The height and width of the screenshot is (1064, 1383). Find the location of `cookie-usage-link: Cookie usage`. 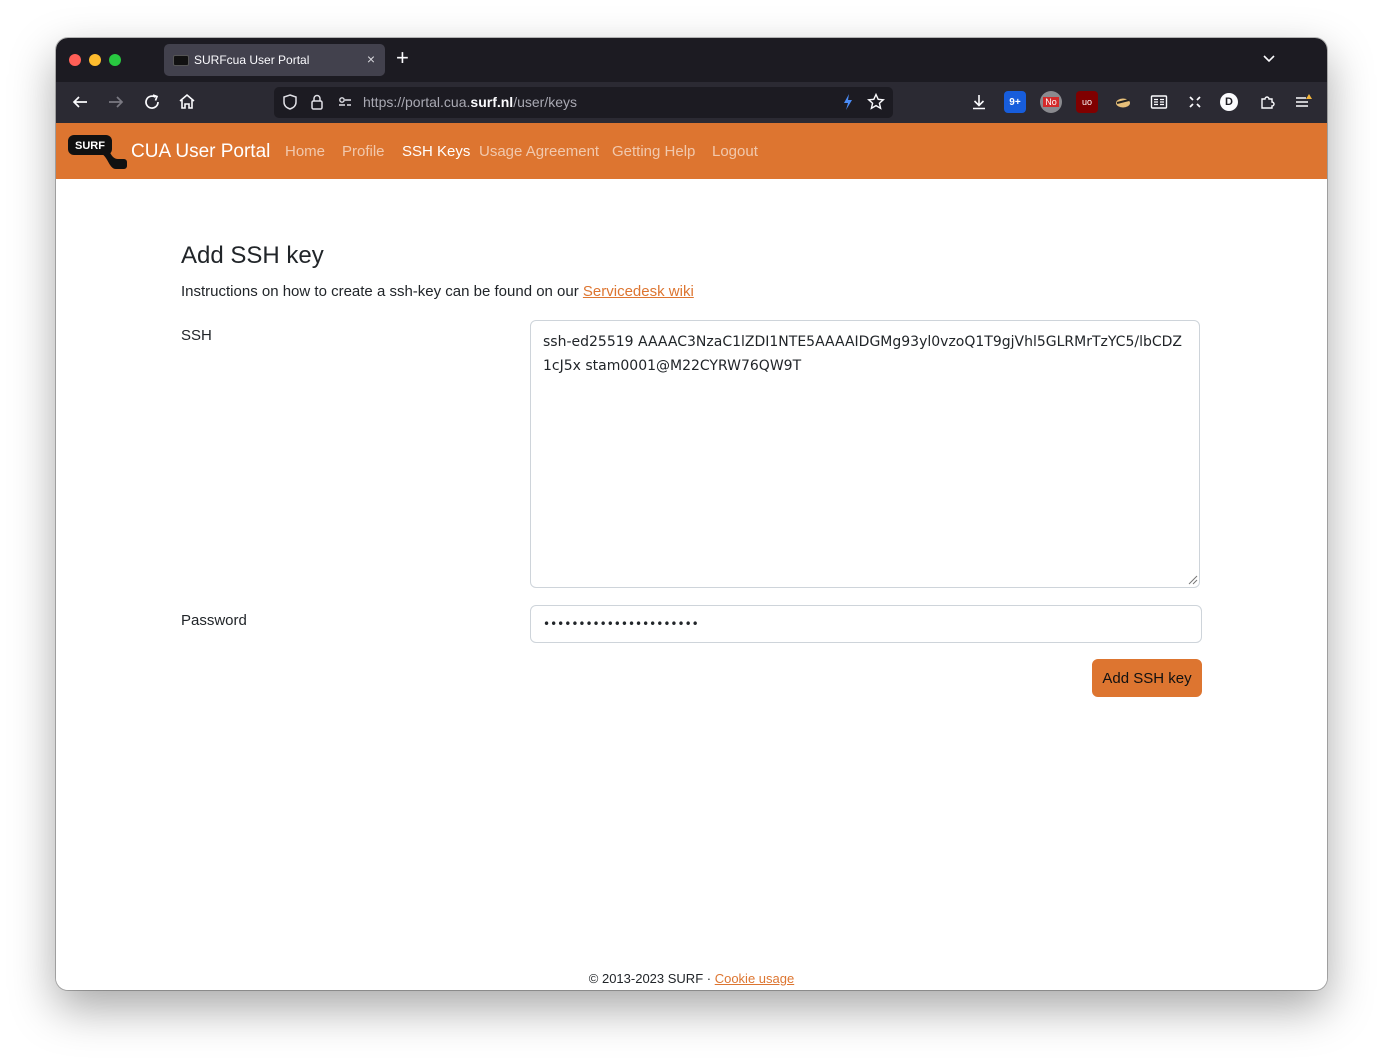

cookie-usage-link: Cookie usage is located at coordinates (755, 978).